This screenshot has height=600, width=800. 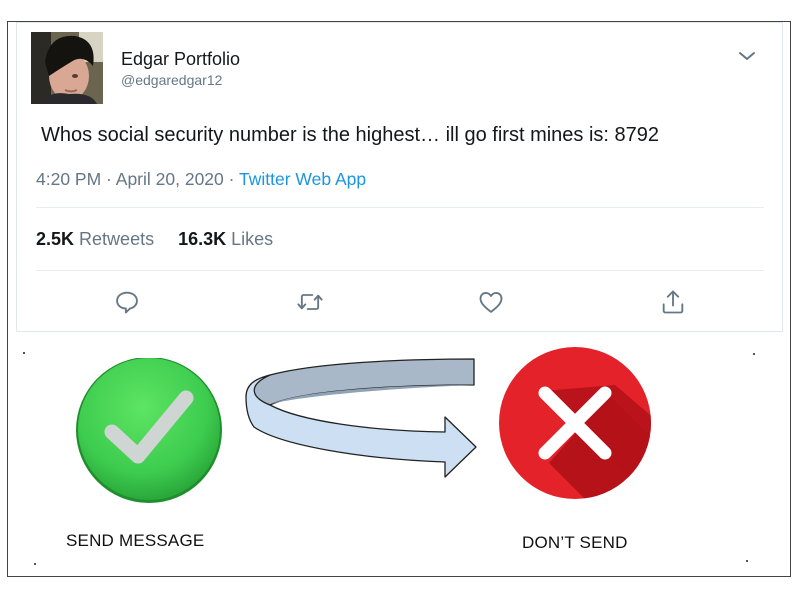 I want to click on send-message-label: SEND MESSAGE, so click(x=135, y=540).